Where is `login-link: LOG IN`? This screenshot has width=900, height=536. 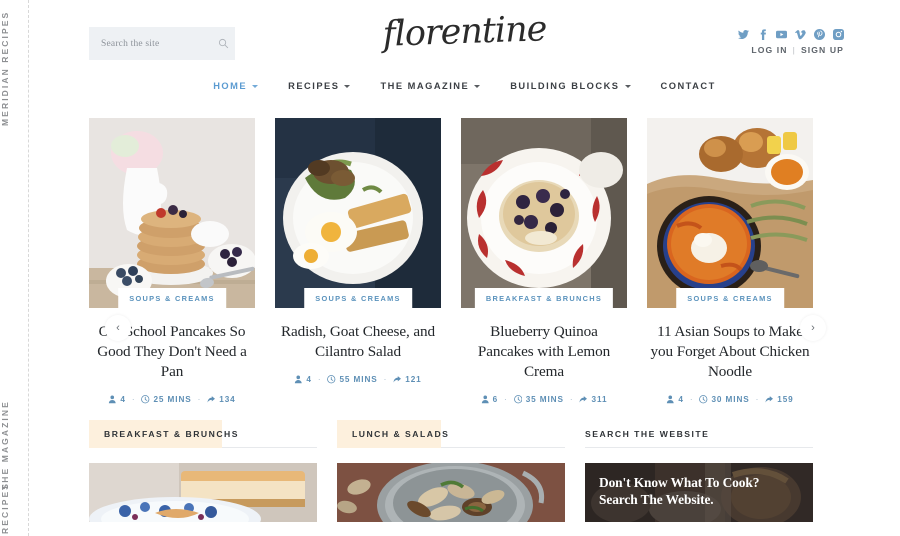 login-link: LOG IN is located at coordinates (769, 50).